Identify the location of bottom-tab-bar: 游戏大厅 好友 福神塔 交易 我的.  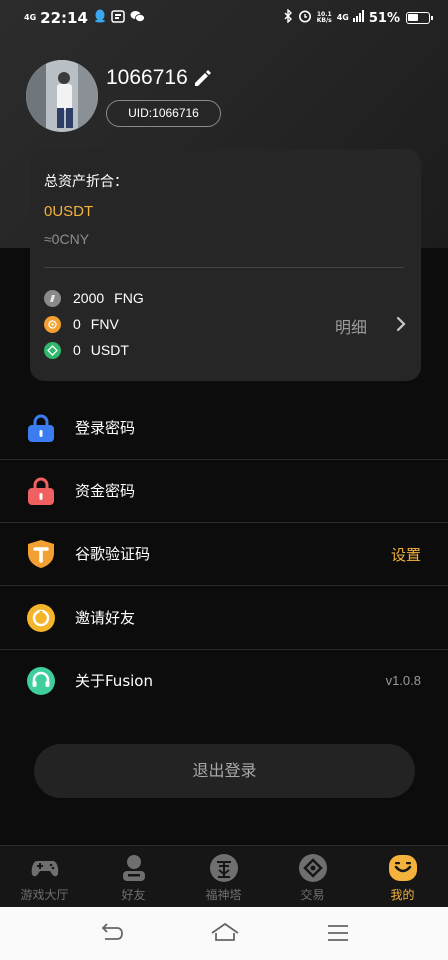
(224, 876).